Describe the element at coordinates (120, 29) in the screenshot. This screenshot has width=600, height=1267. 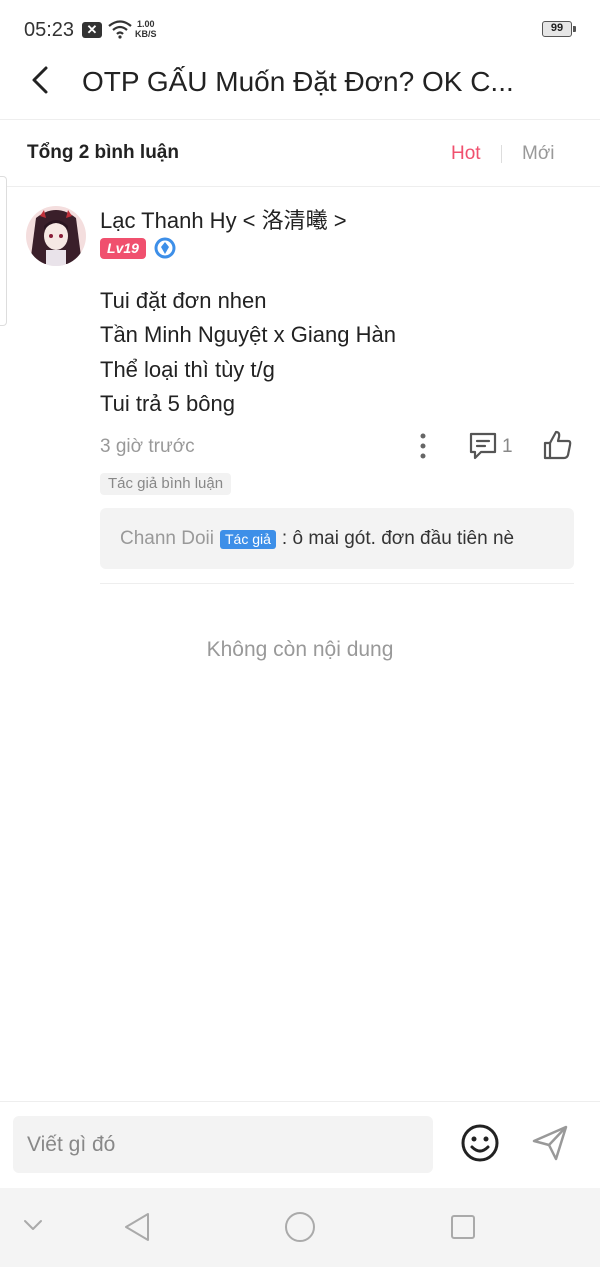
I see `wifi-icon` at that location.